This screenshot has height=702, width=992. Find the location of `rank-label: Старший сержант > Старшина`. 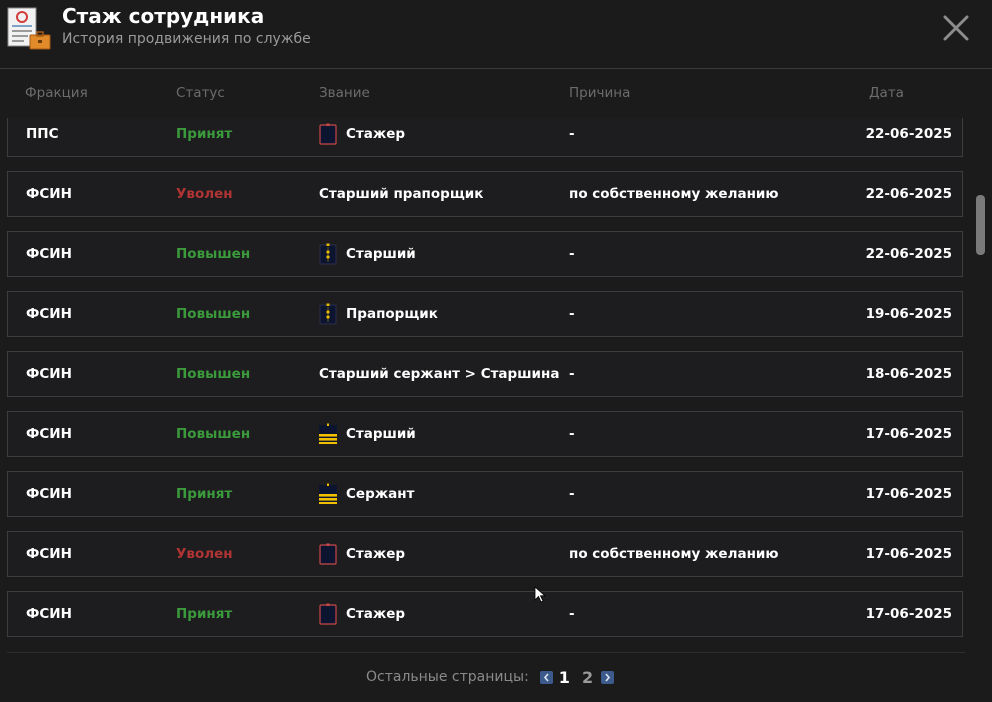

rank-label: Старший сержант > Старшина is located at coordinates (439, 374).